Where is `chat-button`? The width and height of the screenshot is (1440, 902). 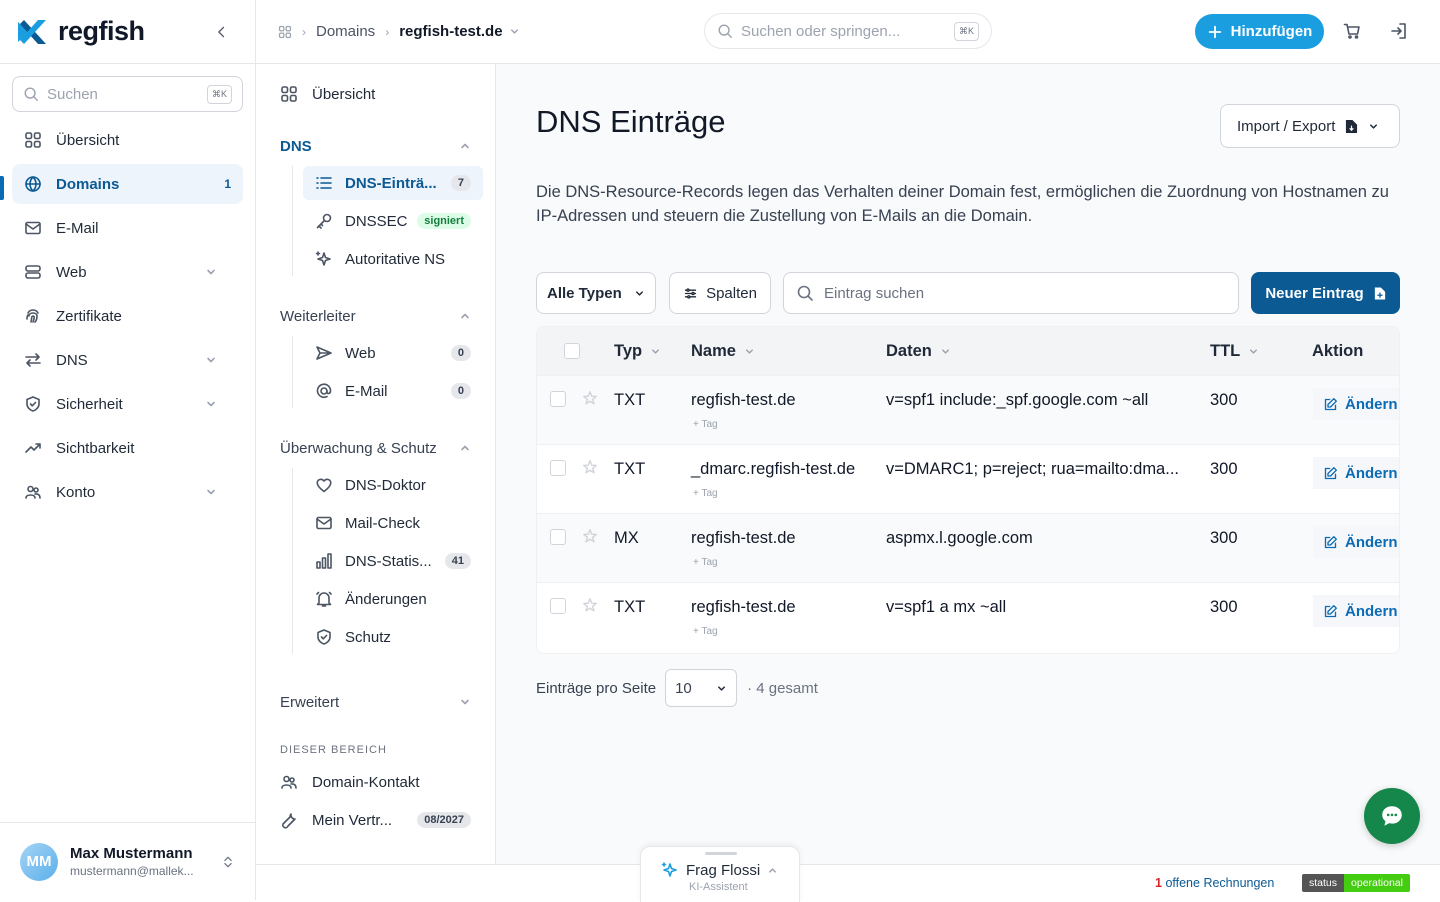
chat-button is located at coordinates (1392, 816).